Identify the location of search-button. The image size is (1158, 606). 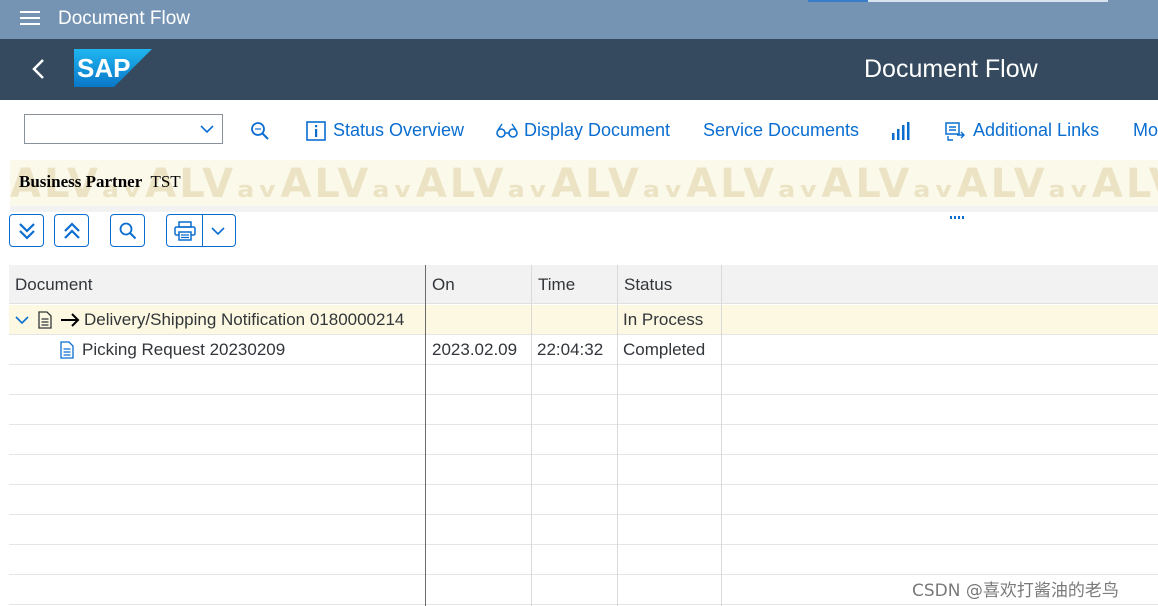
(127, 230).